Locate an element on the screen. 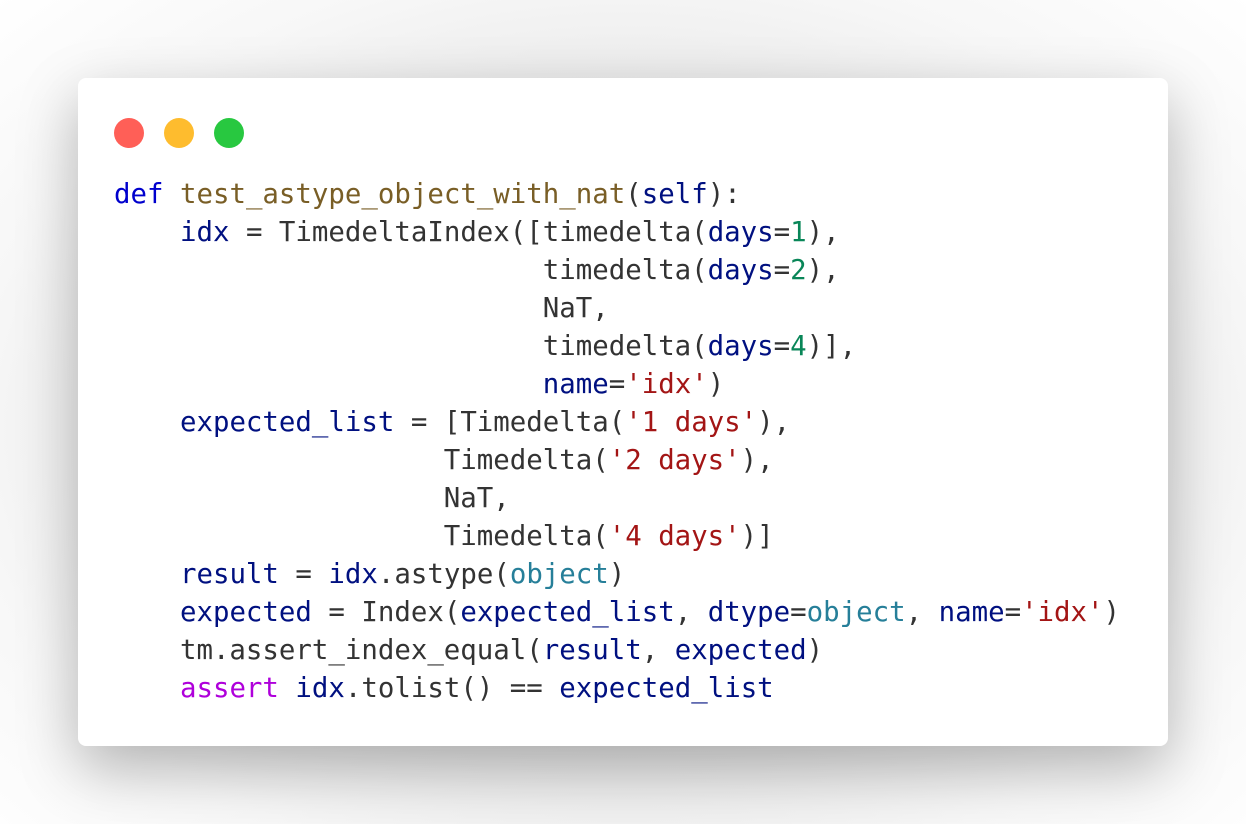 This screenshot has width=1246, height=824. code-token: 4 is located at coordinates (798, 346).